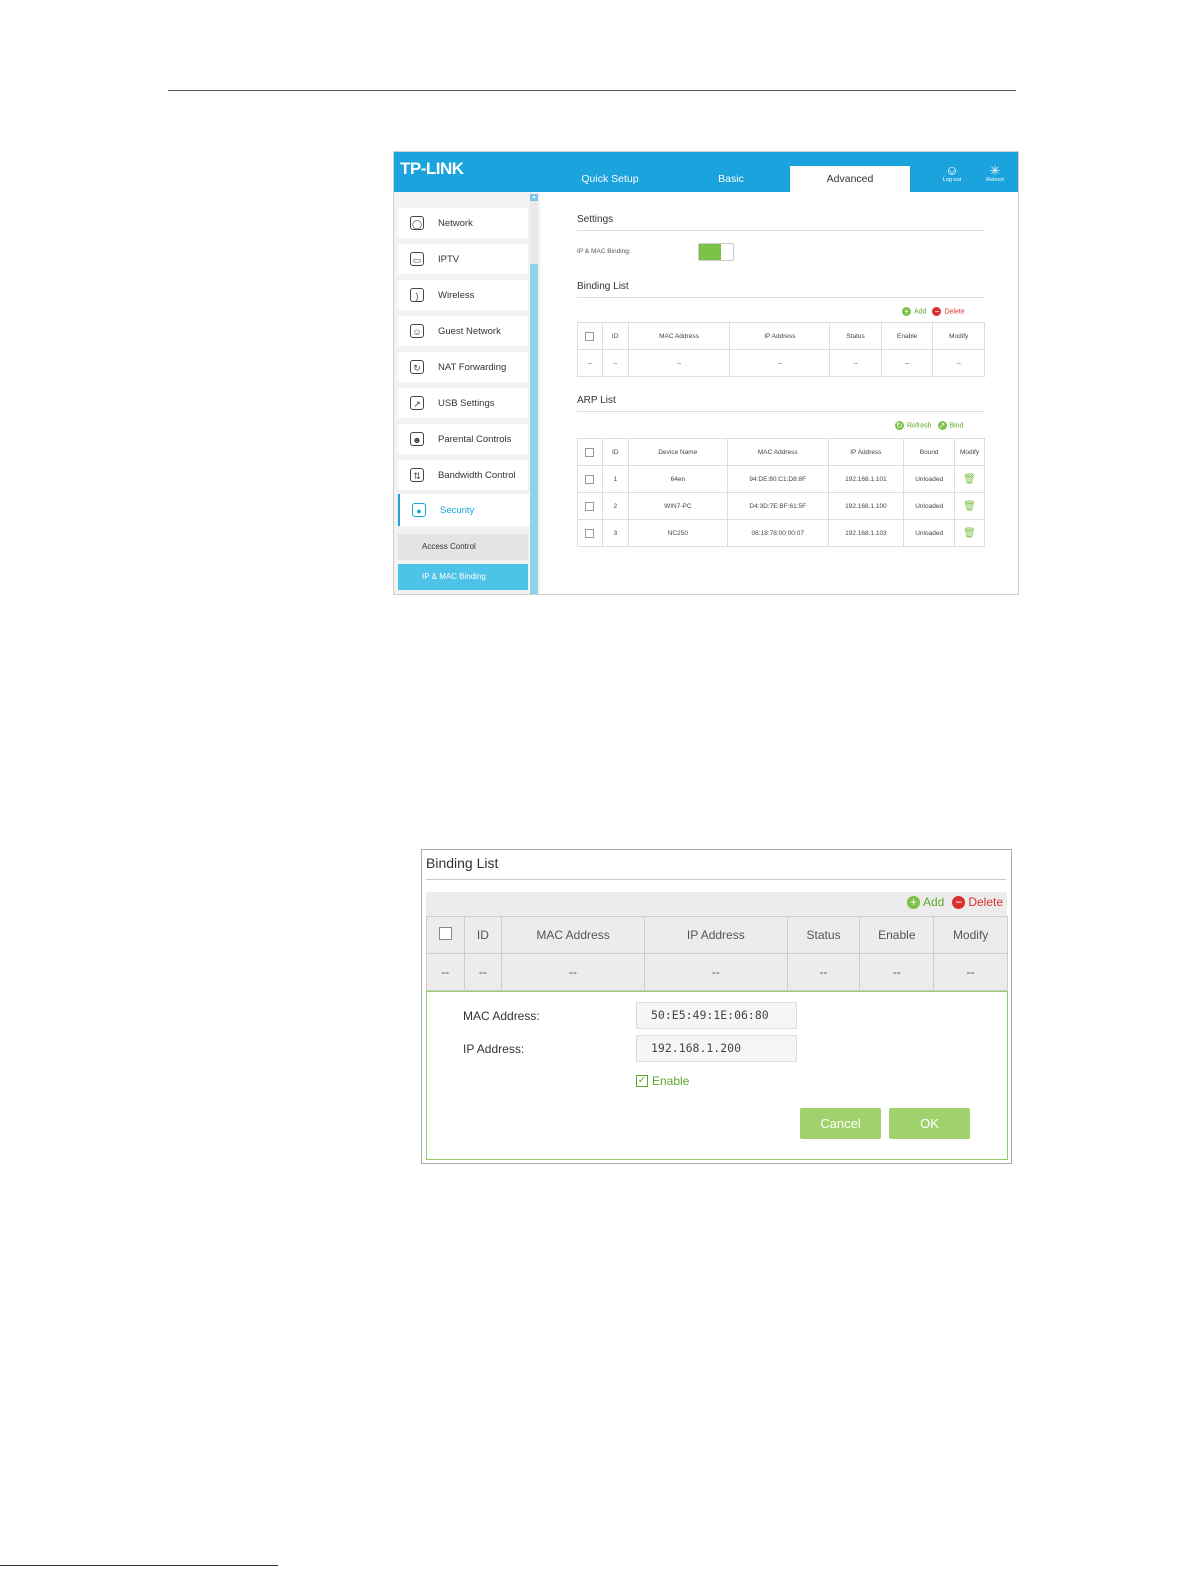 This screenshot has height=1583, width=1197. Describe the element at coordinates (472, 367) in the screenshot. I see `sidebar-item-label: NAT Forwarding` at that location.